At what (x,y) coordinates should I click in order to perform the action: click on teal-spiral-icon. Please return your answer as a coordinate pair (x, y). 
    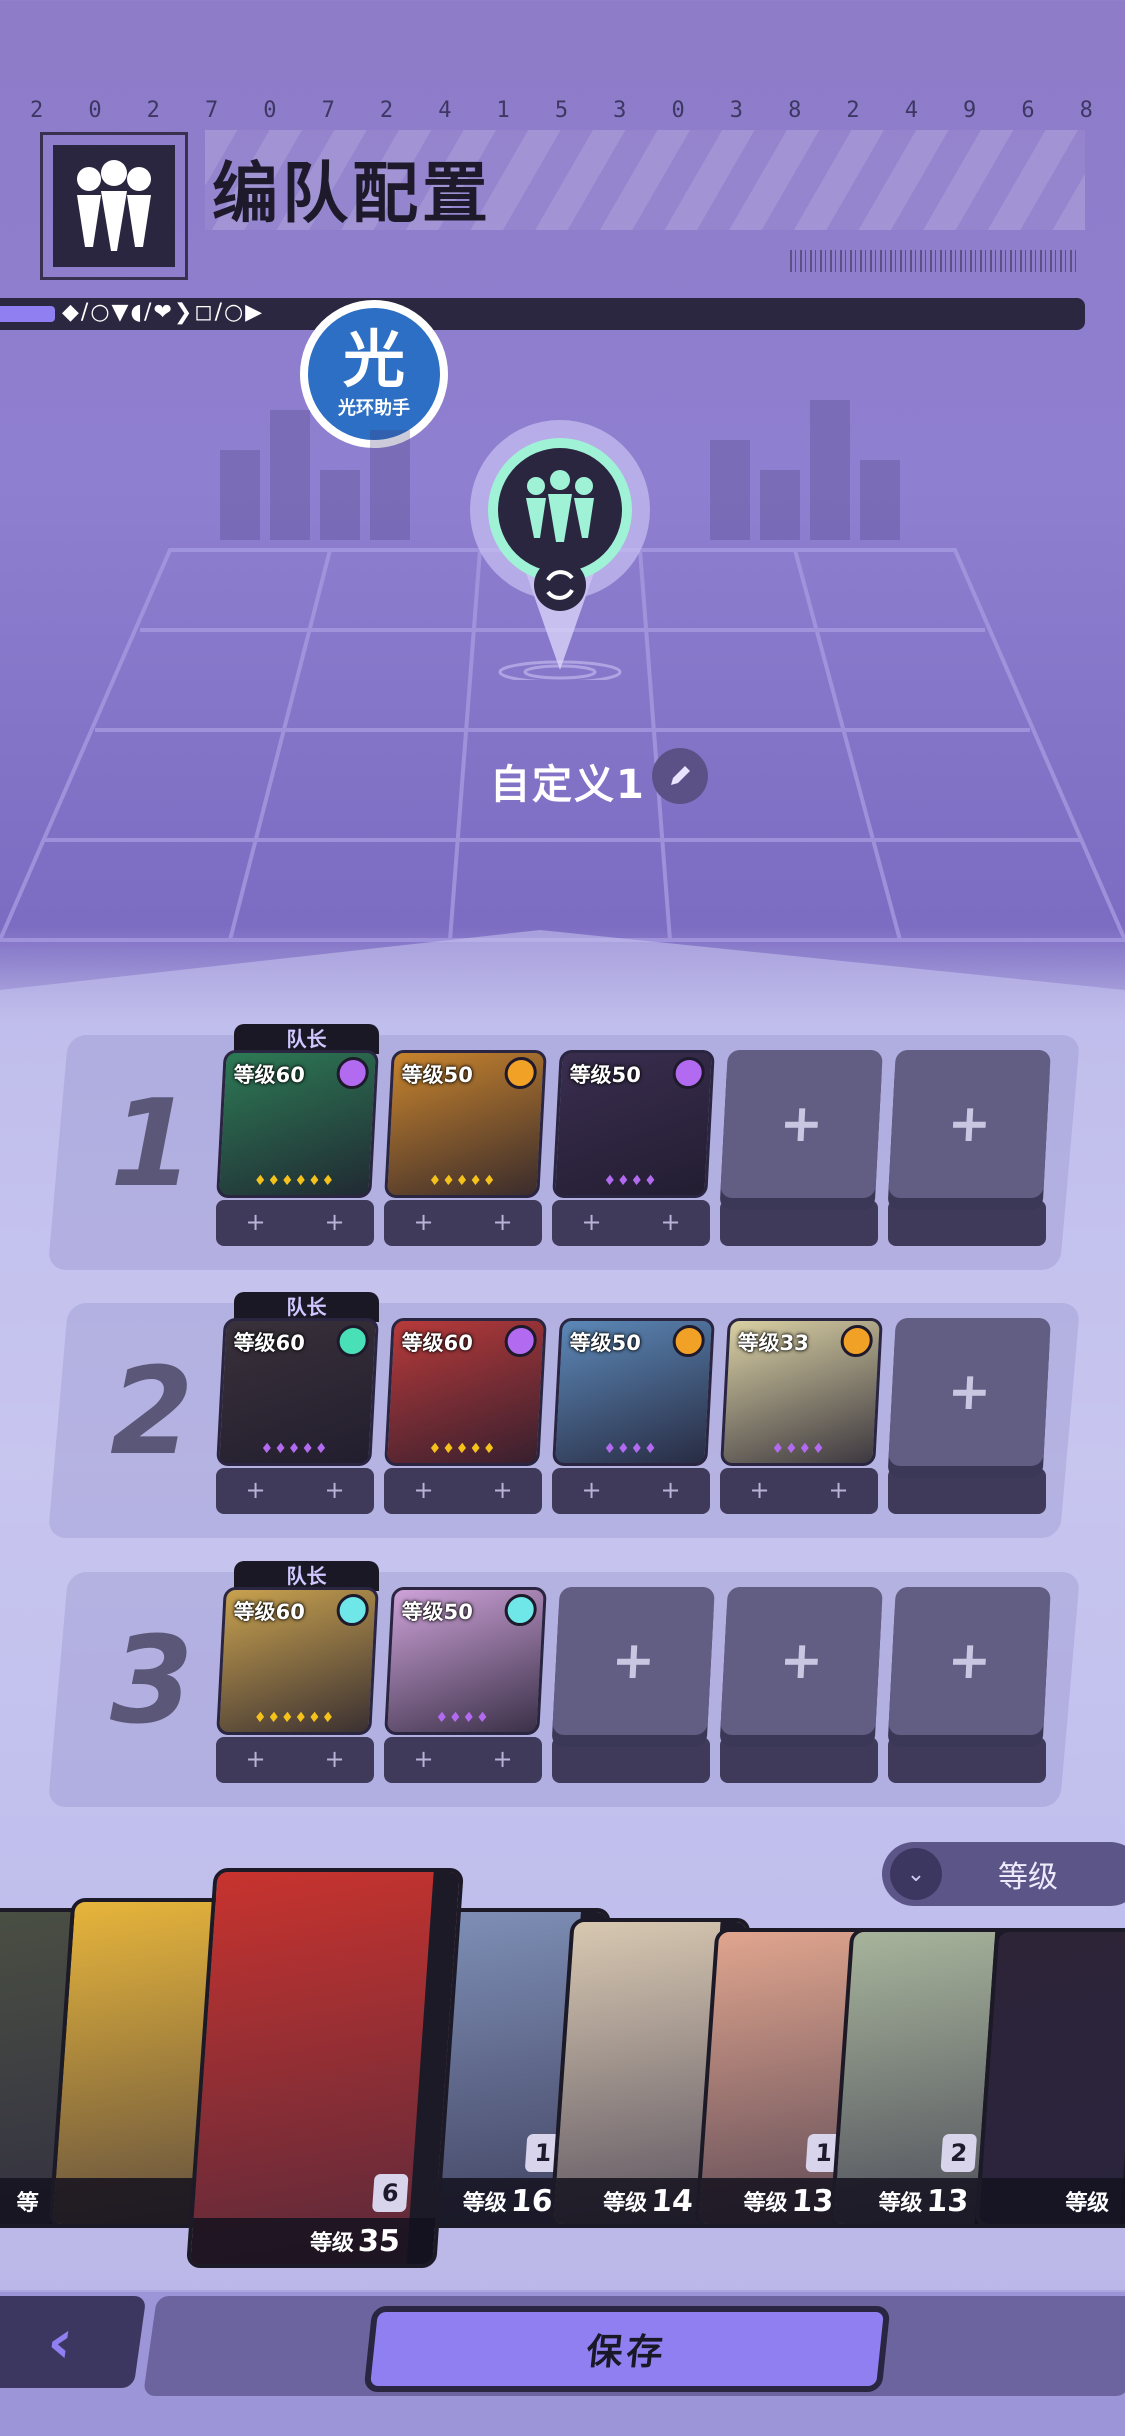
    Looking at the image, I should click on (352, 1341).